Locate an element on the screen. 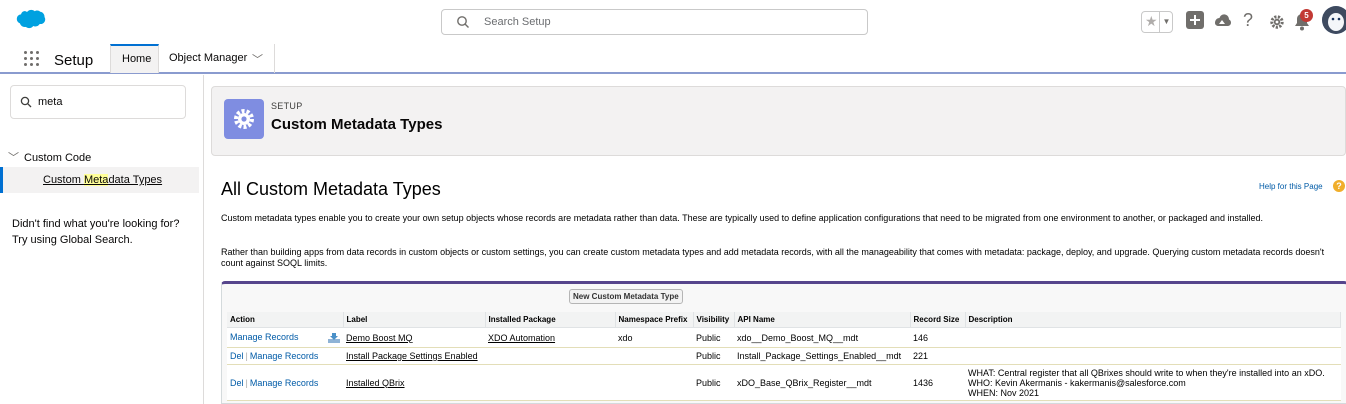 Image resolution: width=1346 pixels, height=404 pixels. tree-node-custom-code: ﹀ Custom Code is located at coordinates (49, 157).